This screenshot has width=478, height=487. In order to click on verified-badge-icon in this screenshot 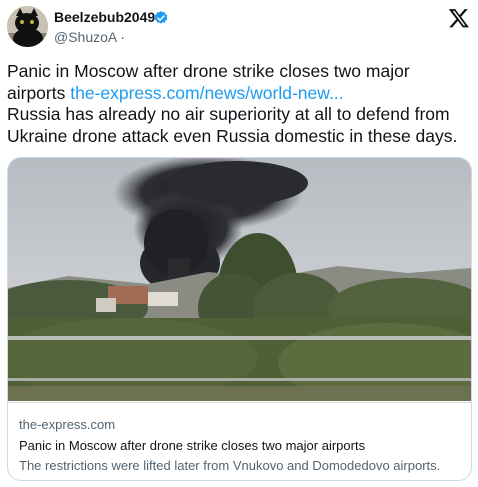, I will do `click(161, 17)`.